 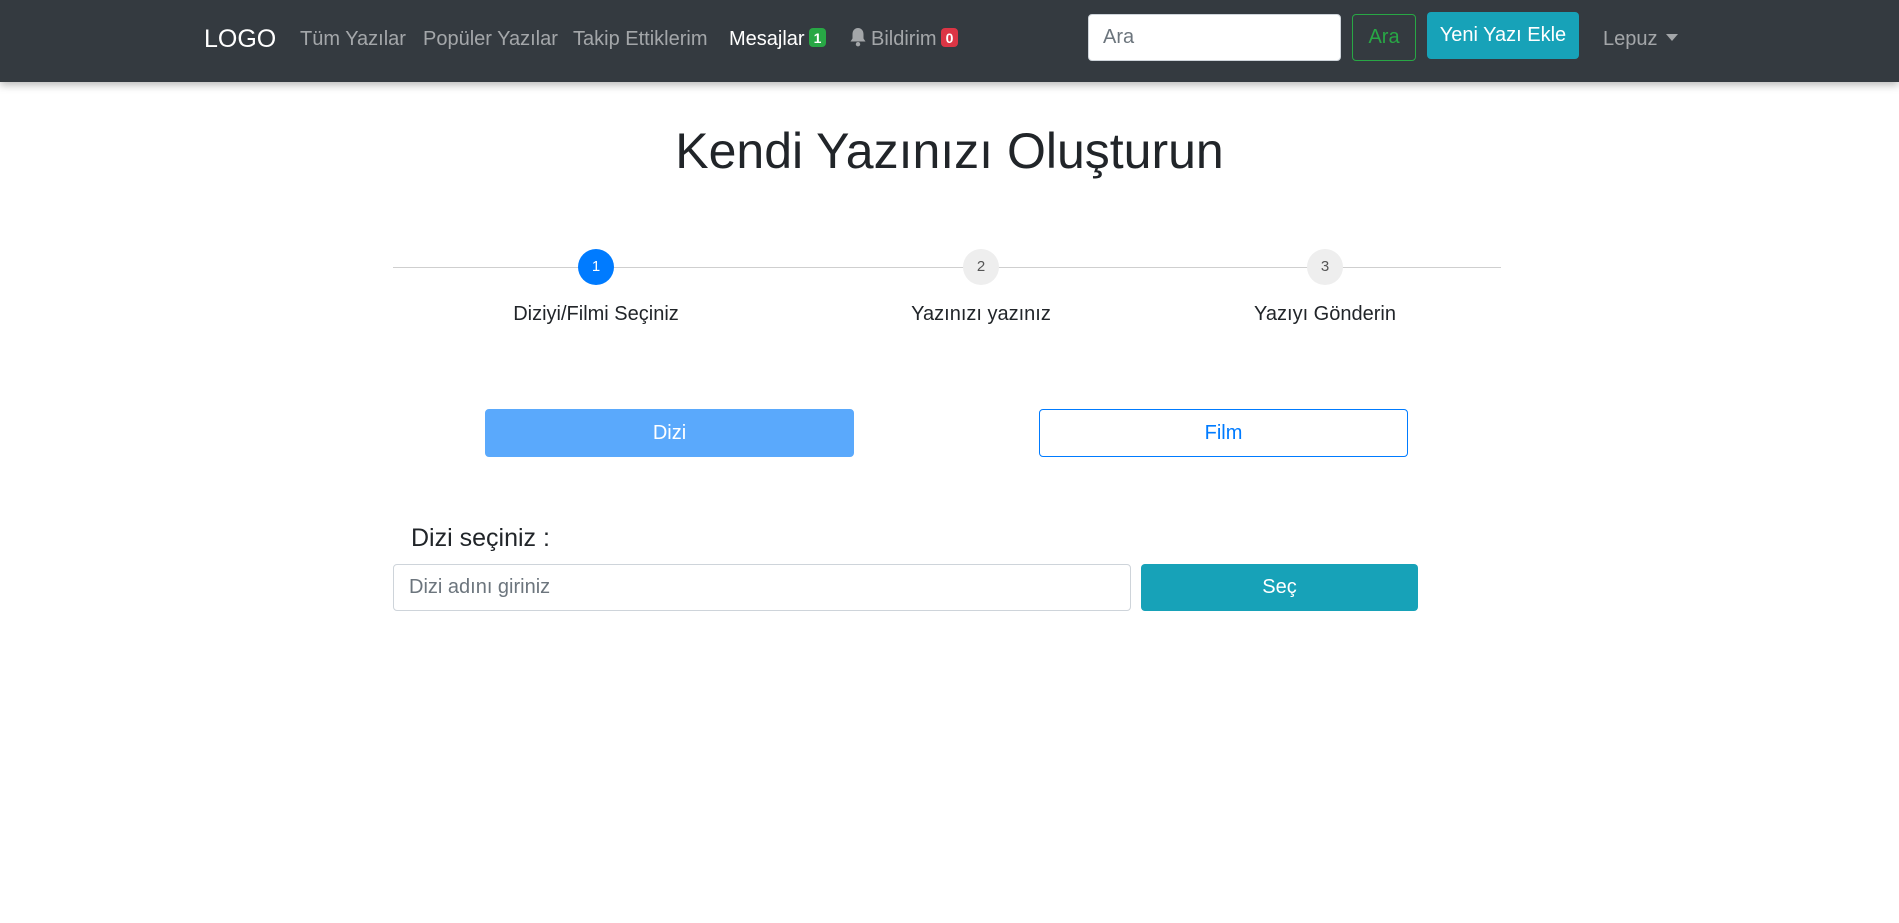 What do you see at coordinates (1325, 314) in the screenshot?
I see `step-3-label: Yazıyı Gönderin` at bounding box center [1325, 314].